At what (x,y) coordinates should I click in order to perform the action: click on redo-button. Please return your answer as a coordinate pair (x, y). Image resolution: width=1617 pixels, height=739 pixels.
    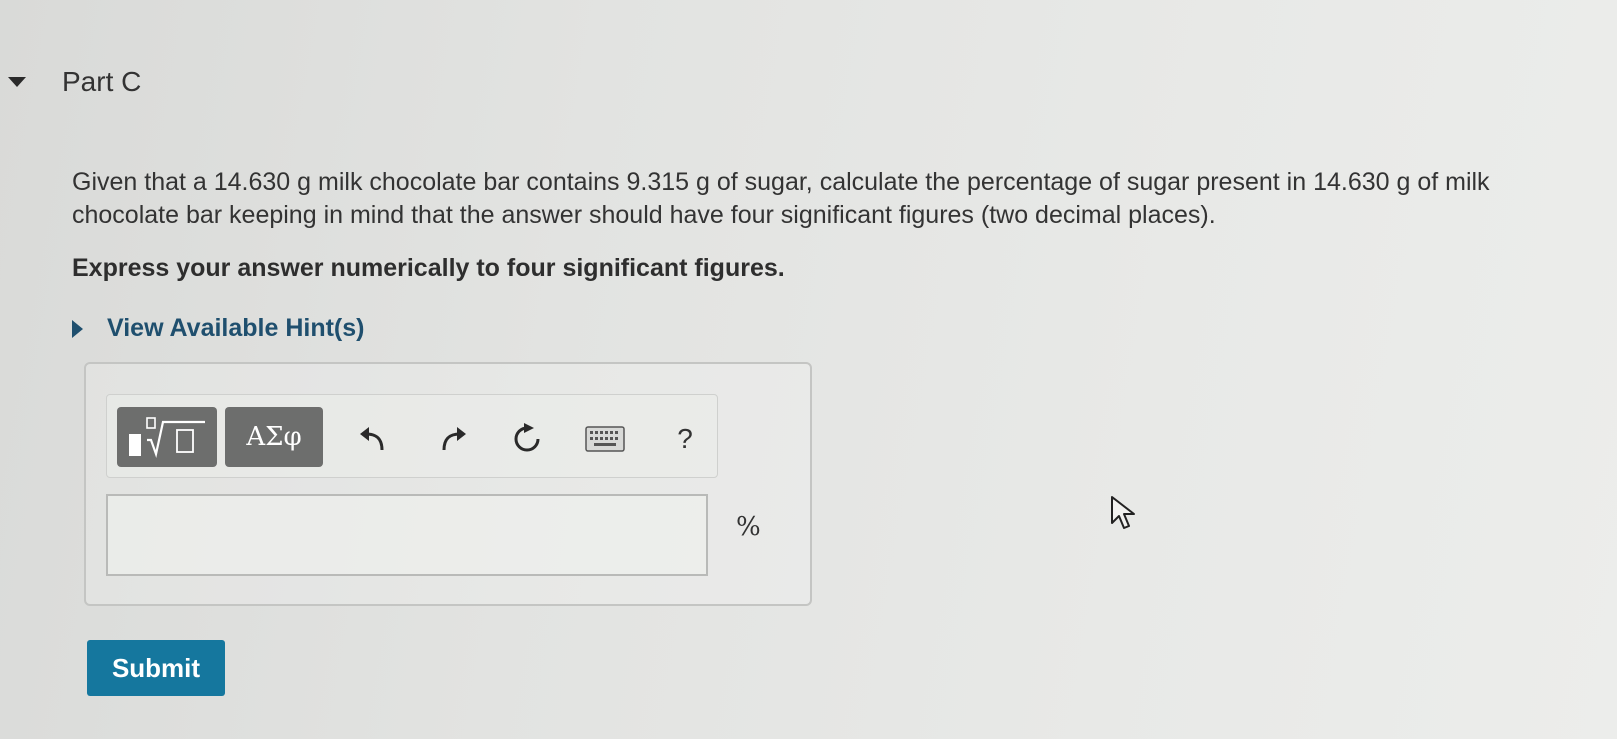
    Looking at the image, I should click on (453, 439).